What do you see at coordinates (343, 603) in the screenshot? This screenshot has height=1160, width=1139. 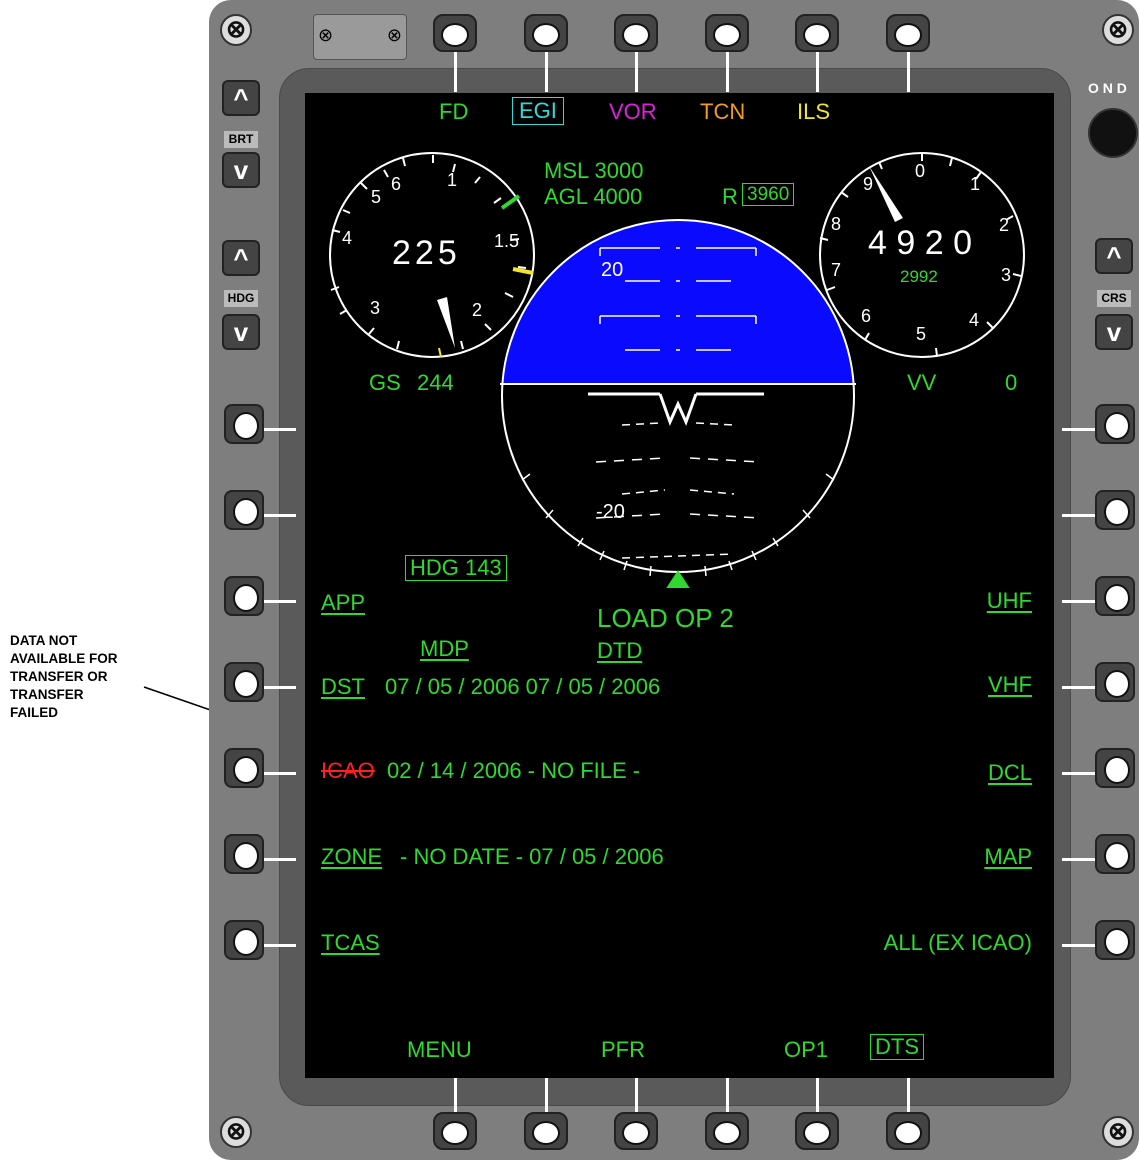 I see `app-option: APP` at bounding box center [343, 603].